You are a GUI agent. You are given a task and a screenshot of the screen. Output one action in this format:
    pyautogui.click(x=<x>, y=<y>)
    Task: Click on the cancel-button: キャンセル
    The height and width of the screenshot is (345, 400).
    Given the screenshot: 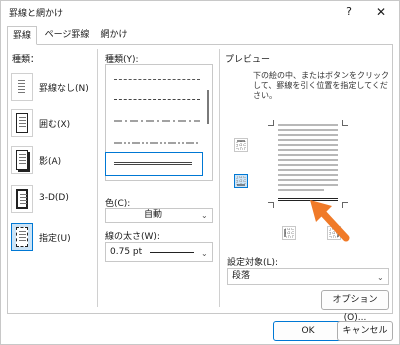 What is the action you would take?
    pyautogui.click(x=365, y=331)
    